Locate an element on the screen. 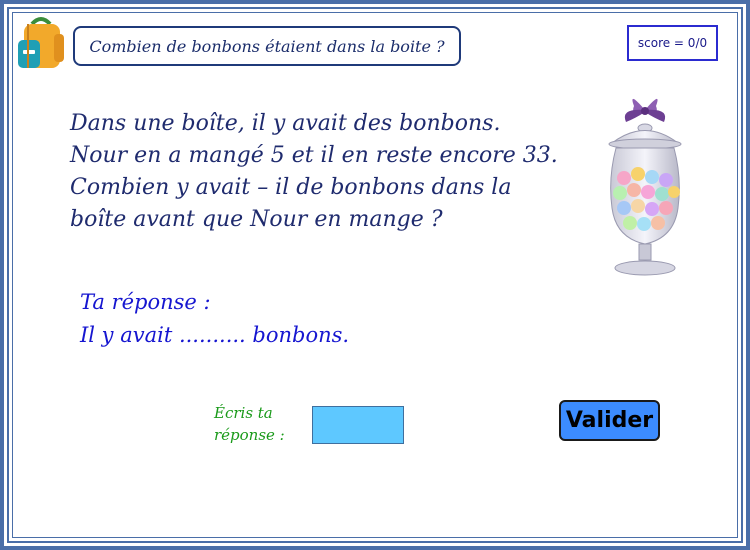 The image size is (750, 550). score-text: score = 0/0 is located at coordinates (672, 43).